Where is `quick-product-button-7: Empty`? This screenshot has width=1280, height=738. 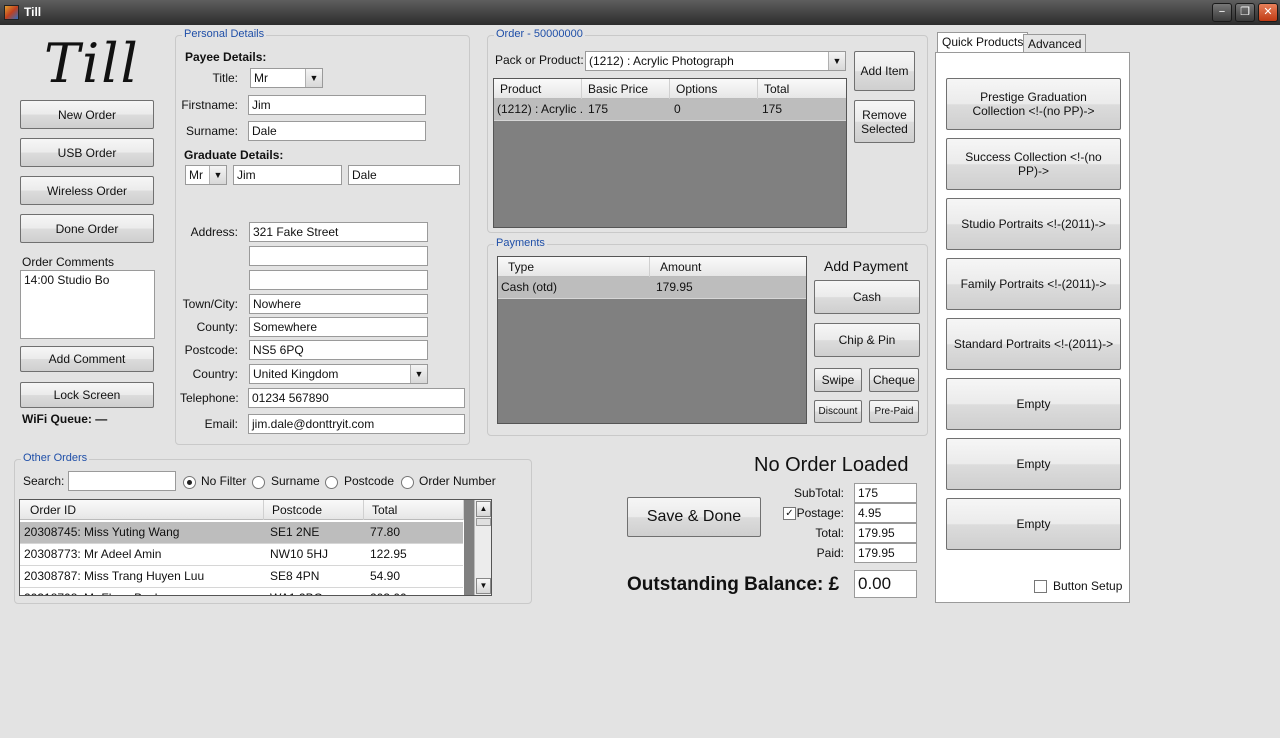
quick-product-button-7: Empty is located at coordinates (1033, 464).